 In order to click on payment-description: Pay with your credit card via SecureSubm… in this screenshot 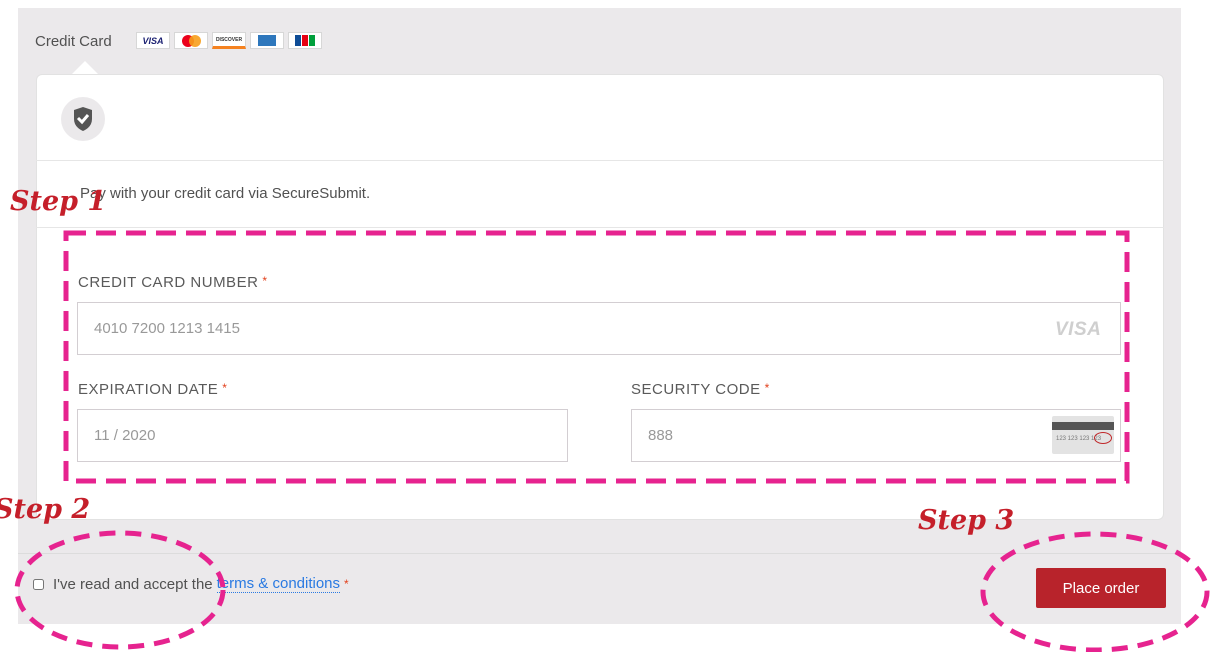, I will do `click(225, 193)`.